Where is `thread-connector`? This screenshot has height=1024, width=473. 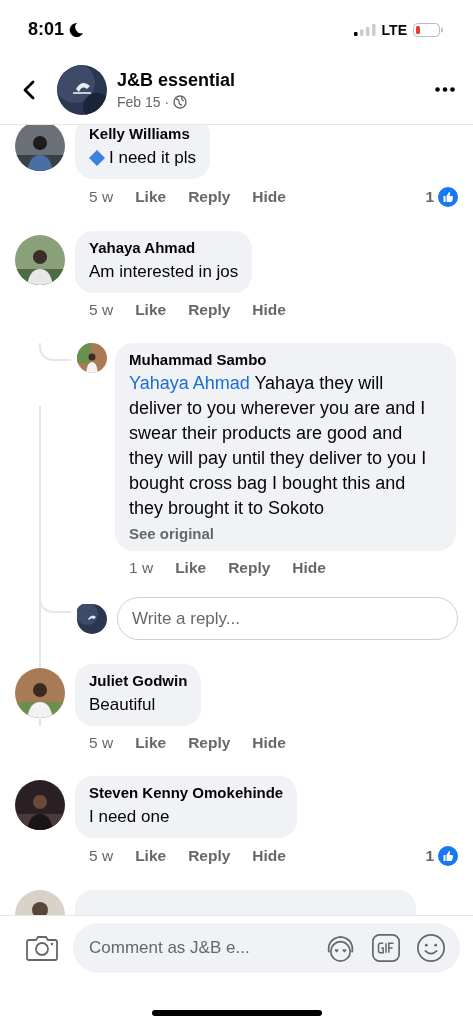
thread-connector is located at coordinates (55, 352).